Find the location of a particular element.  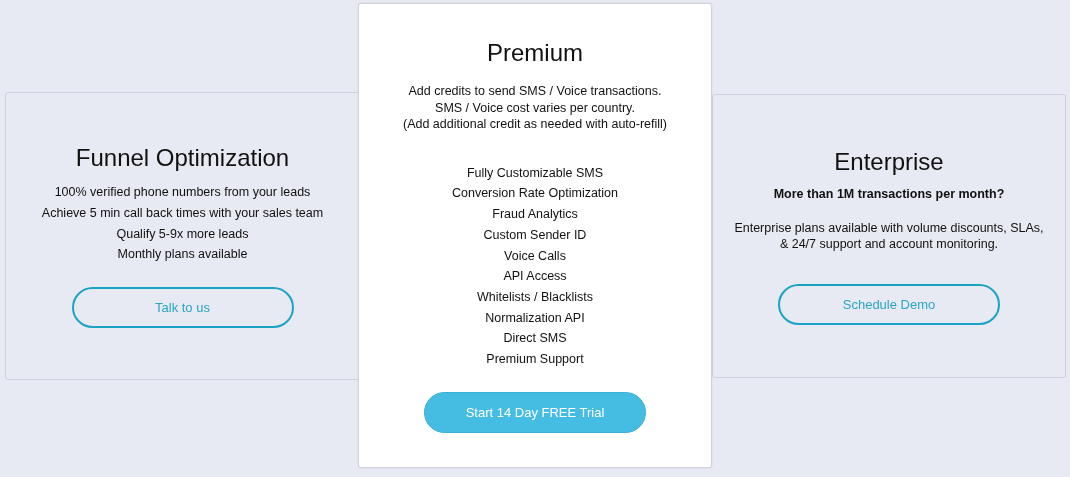

plan-title: Premium is located at coordinates (535, 53).